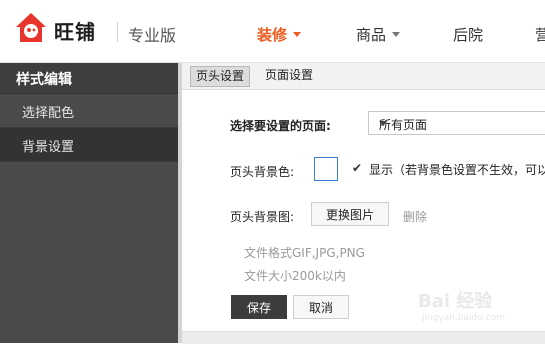  I want to click on nav-item-marketing: 营, so click(540, 34).